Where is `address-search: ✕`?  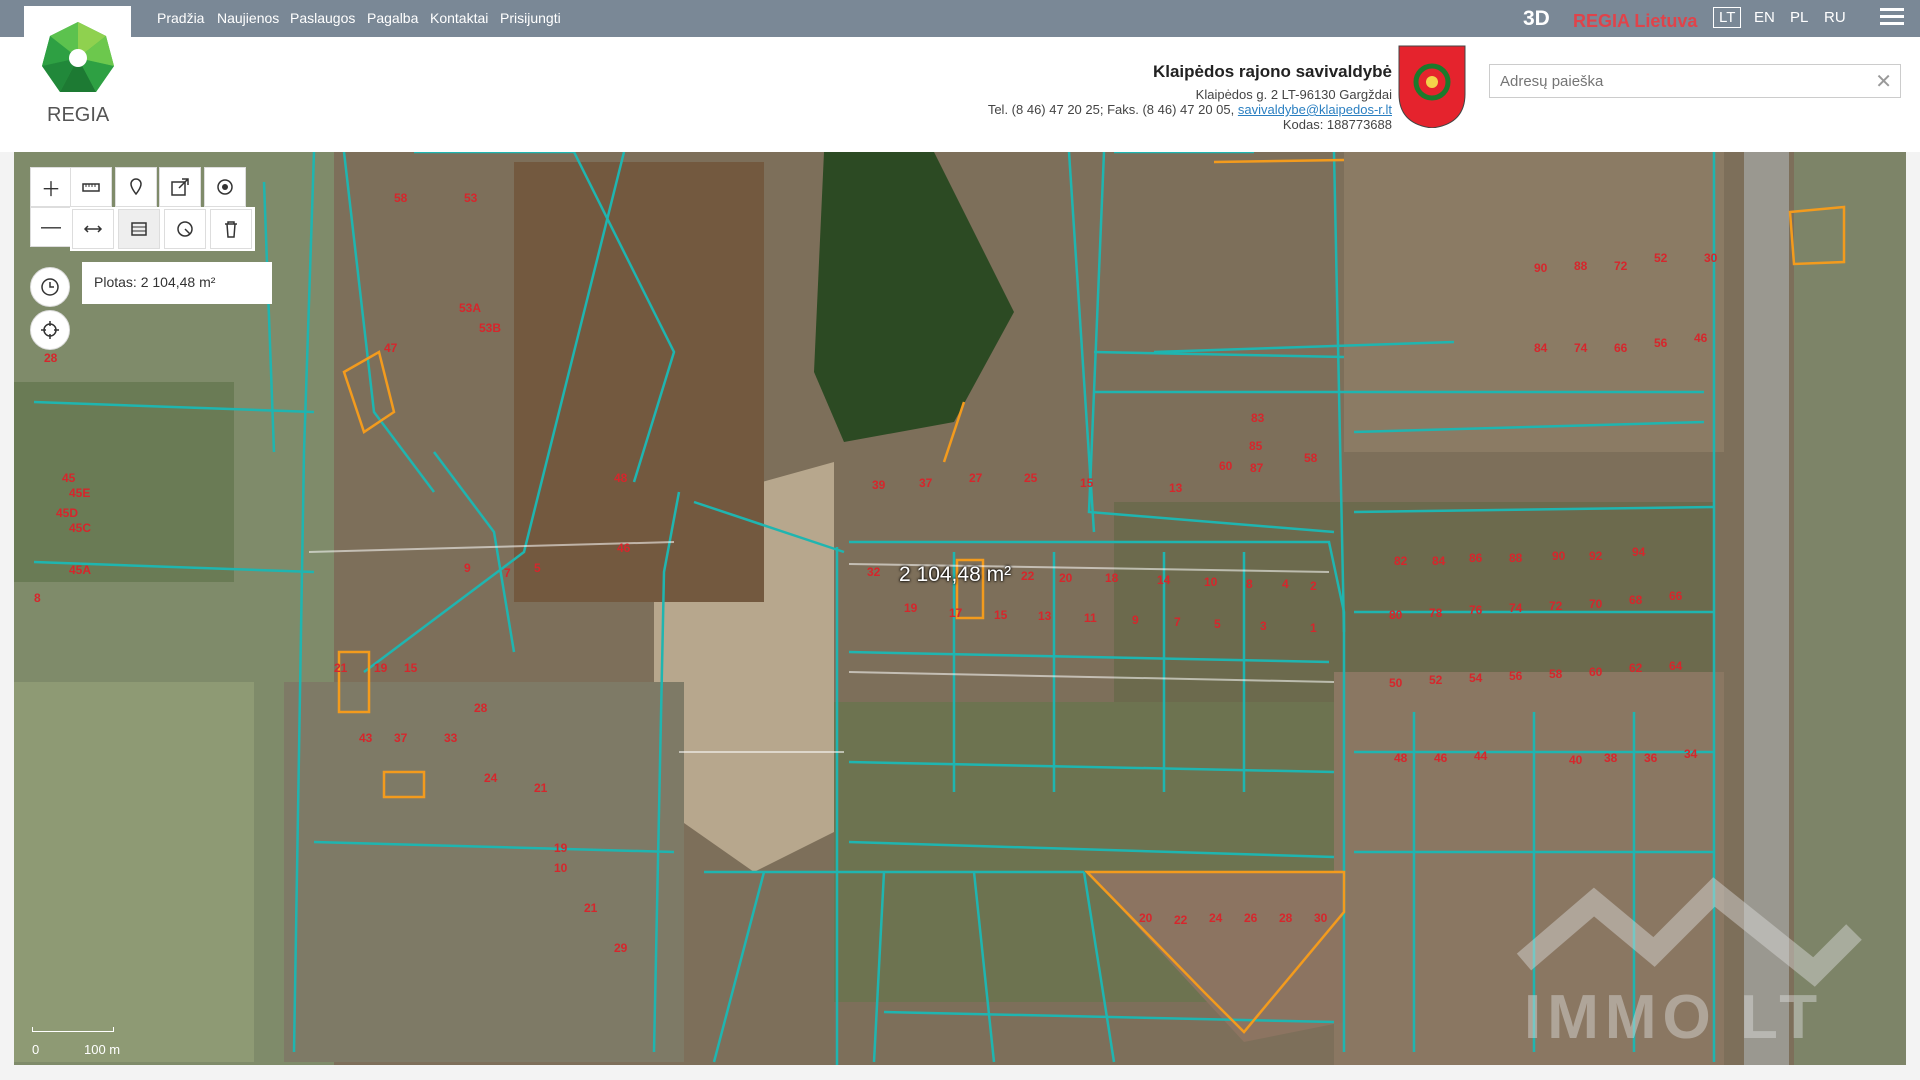
address-search: ✕ is located at coordinates (1695, 81).